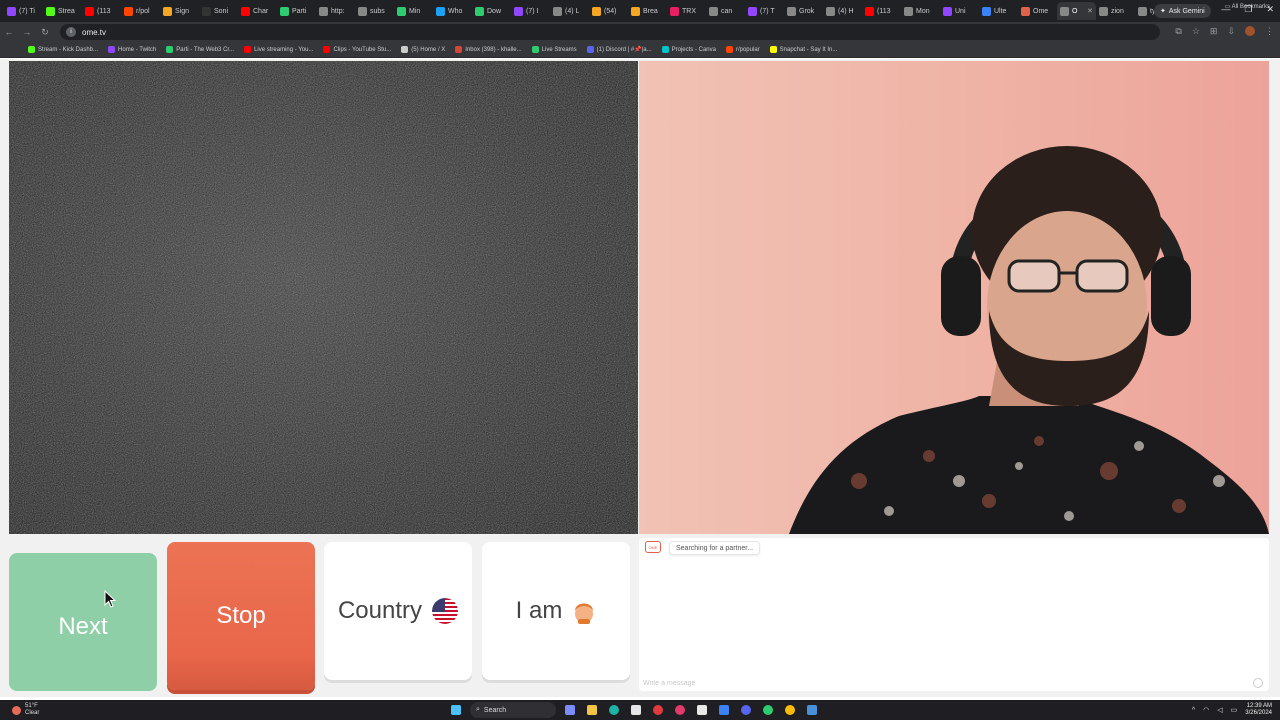 Image resolution: width=1280 pixels, height=720 pixels. Describe the element at coordinates (742, 49) in the screenshot. I see `bookmark-item: r/popular` at that location.